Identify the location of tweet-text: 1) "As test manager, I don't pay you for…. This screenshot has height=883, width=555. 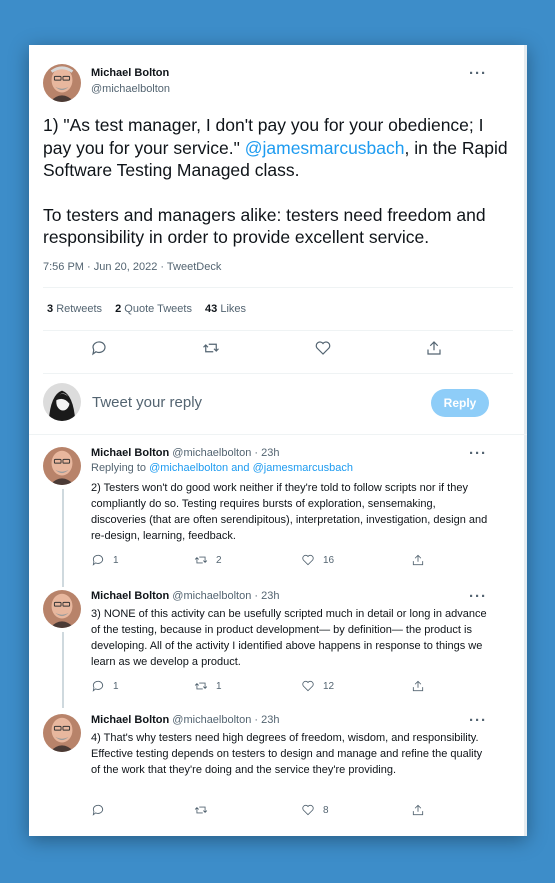
(278, 181).